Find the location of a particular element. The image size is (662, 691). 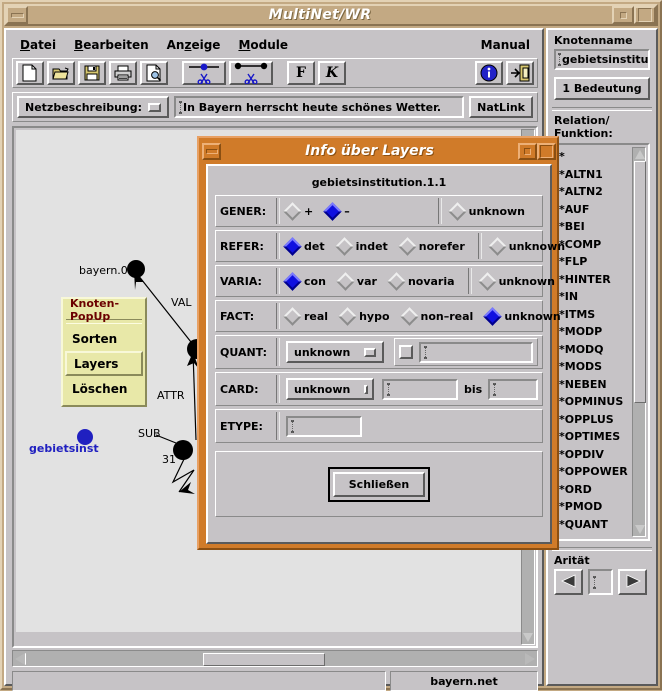

relation-list-scrollbar is located at coordinates (639, 342).